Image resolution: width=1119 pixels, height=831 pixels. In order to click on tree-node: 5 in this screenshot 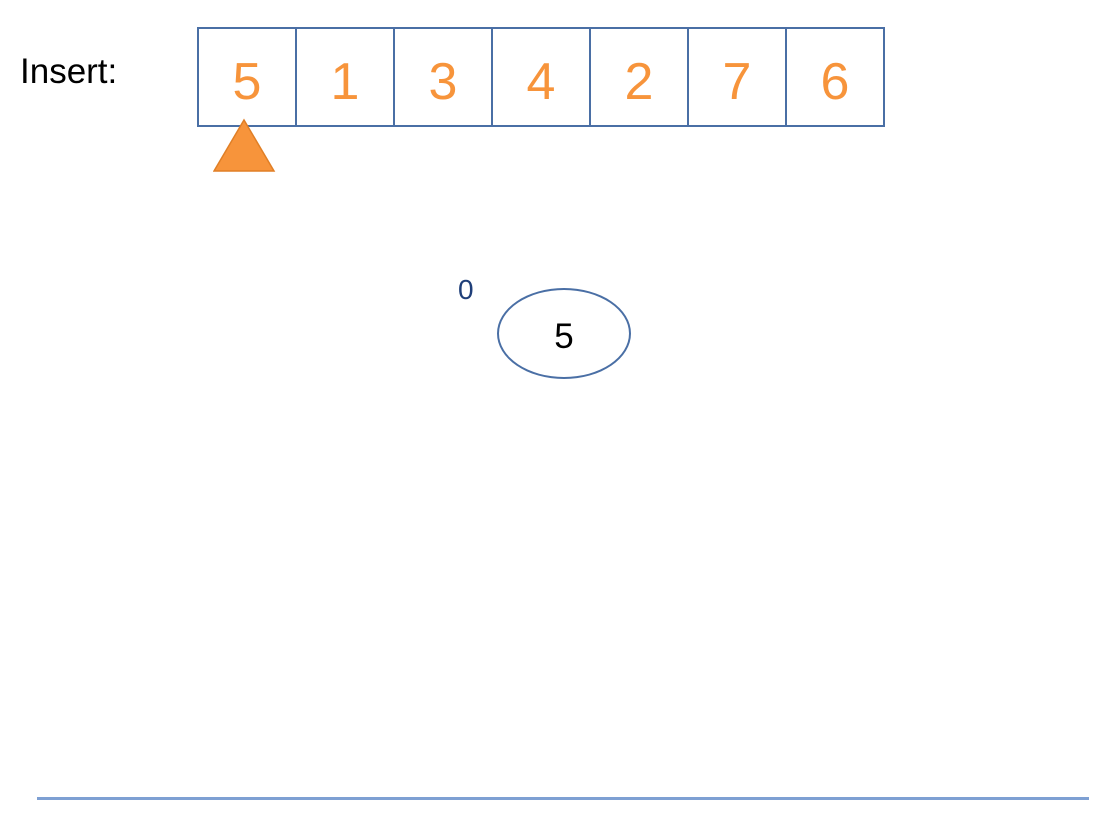, I will do `click(564, 333)`.